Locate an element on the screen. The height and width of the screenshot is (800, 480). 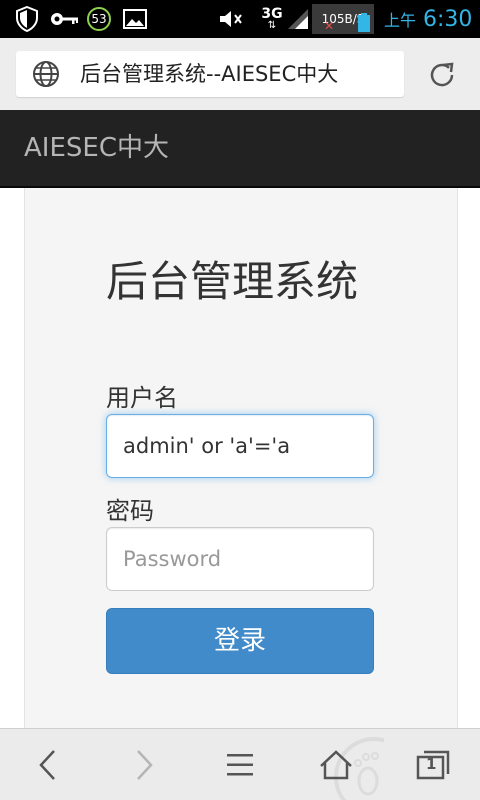
notification-count-badge: 53 is located at coordinates (99, 19).